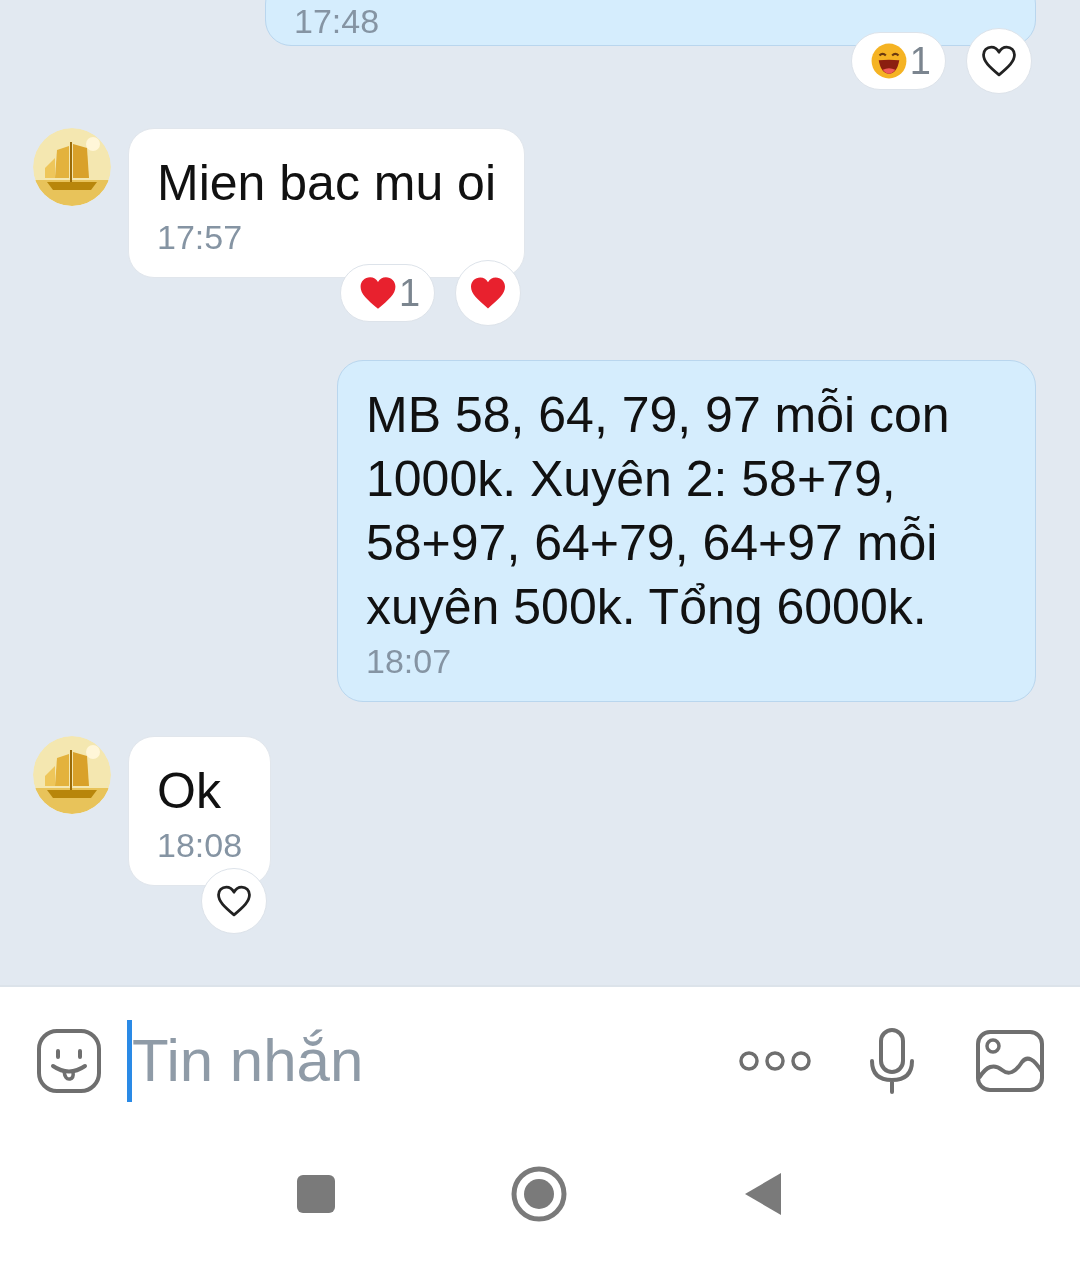 Image resolution: width=1080 pixels, height=1263 pixels. I want to click on message-text: MB 58, 64, 79, 97 mỗi con 1000k. Xuyên 2: 58+79, 58+97, 64+79, 64+97 mỗi xuyên 500k. Tổng 6000k., so click(658, 511).